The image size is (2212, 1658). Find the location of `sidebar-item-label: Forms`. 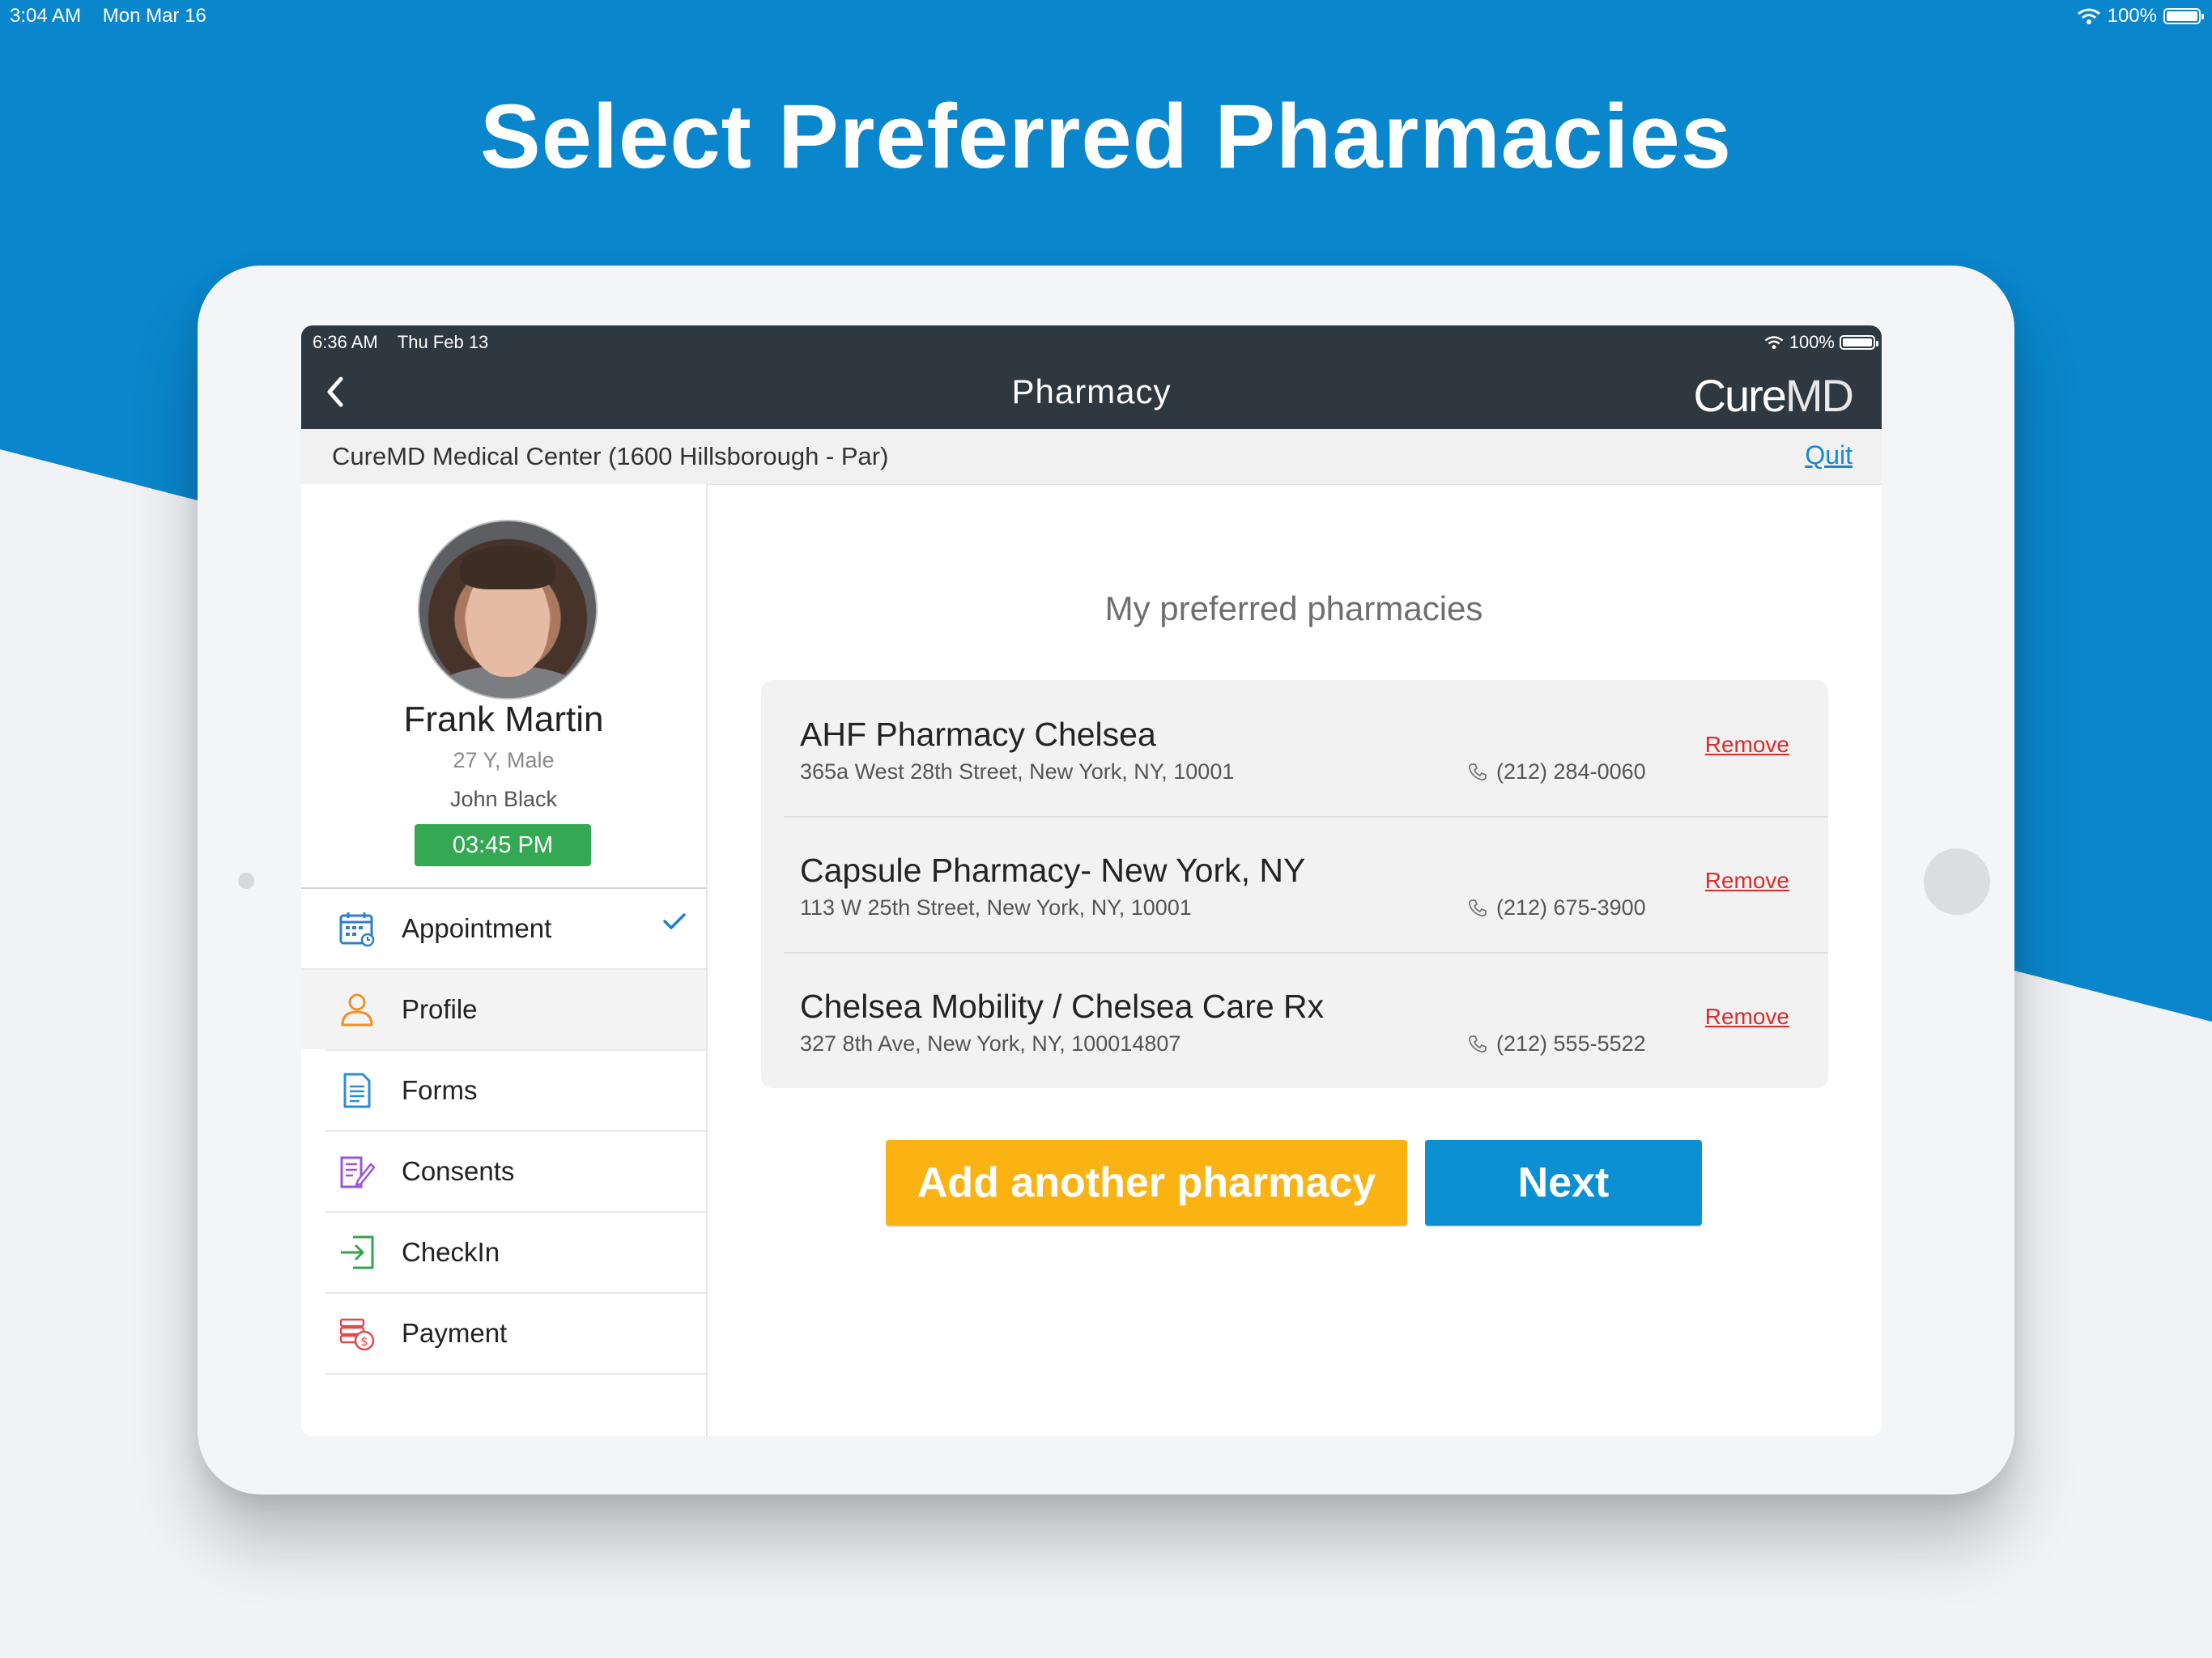

sidebar-item-label: Forms is located at coordinates (440, 1090).